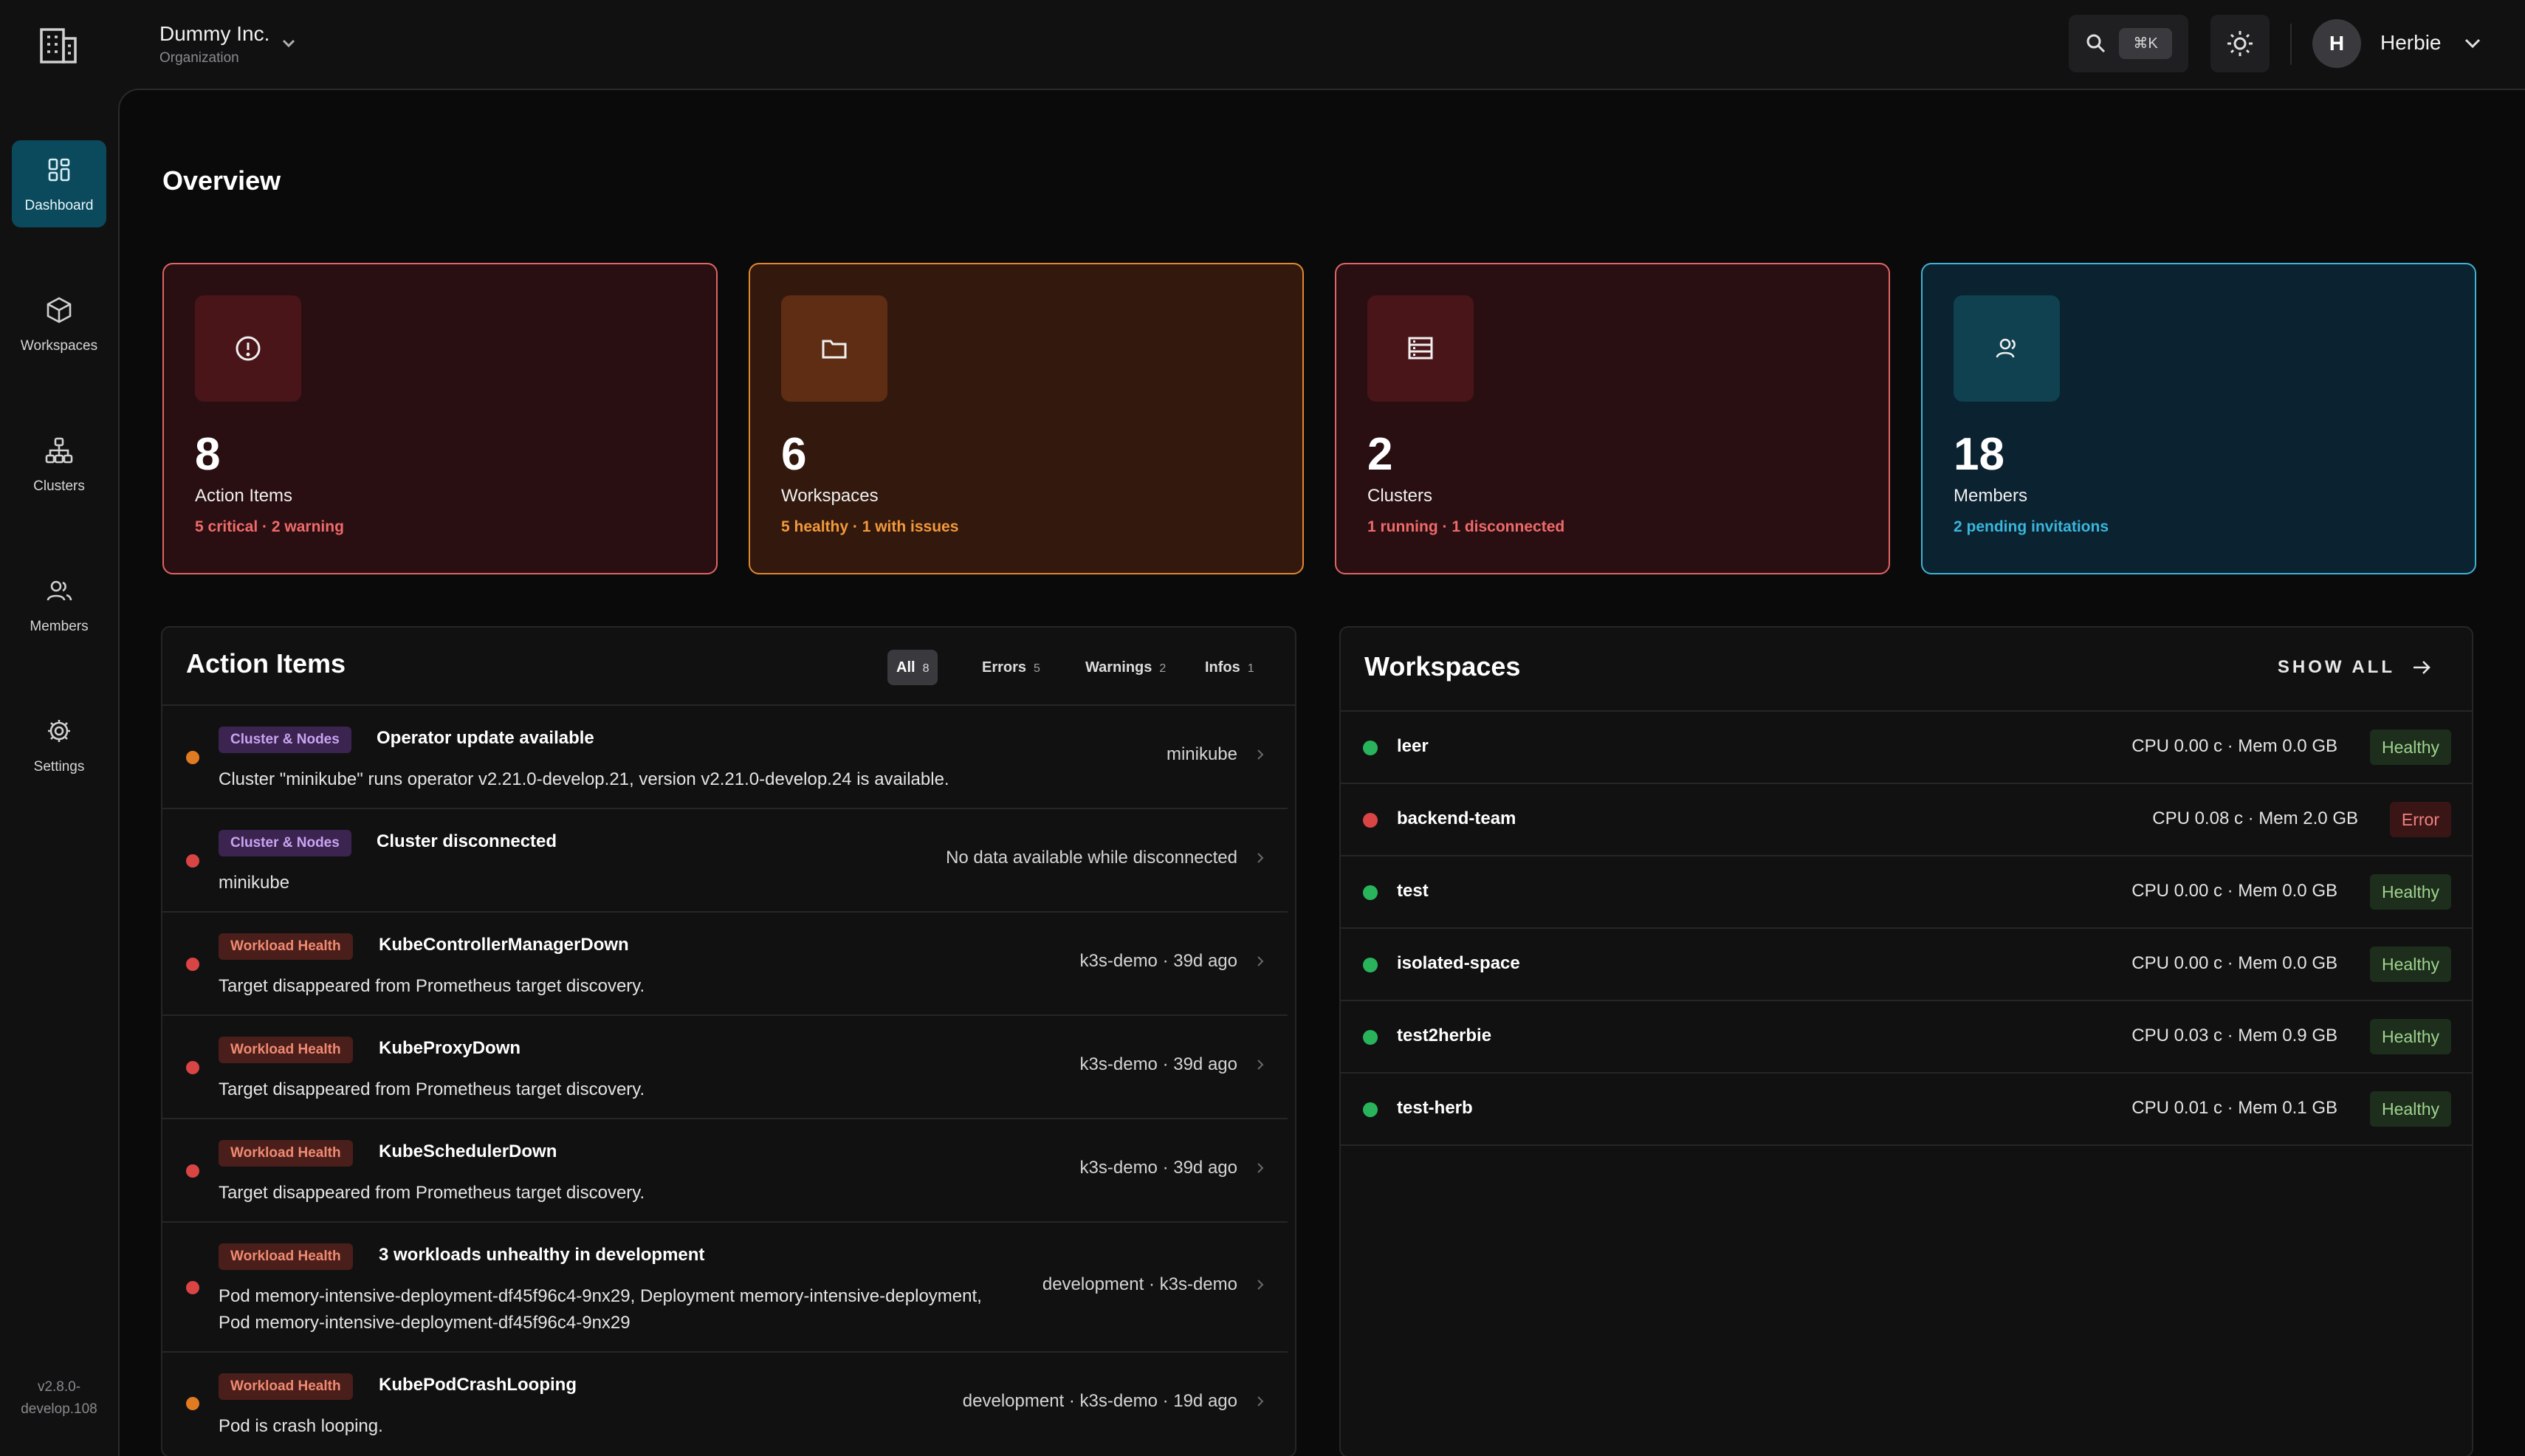 The image size is (2525, 1456). I want to click on action-item-title: KubeControllerManagerDown, so click(504, 945).